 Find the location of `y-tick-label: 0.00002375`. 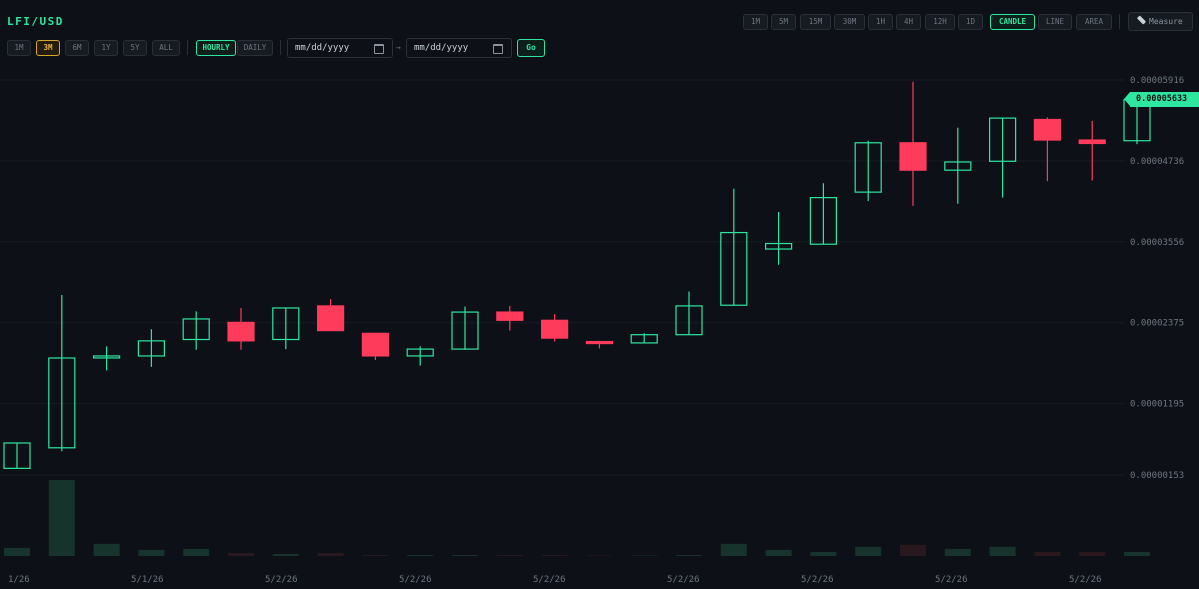

y-tick-label: 0.00002375 is located at coordinates (1157, 324).